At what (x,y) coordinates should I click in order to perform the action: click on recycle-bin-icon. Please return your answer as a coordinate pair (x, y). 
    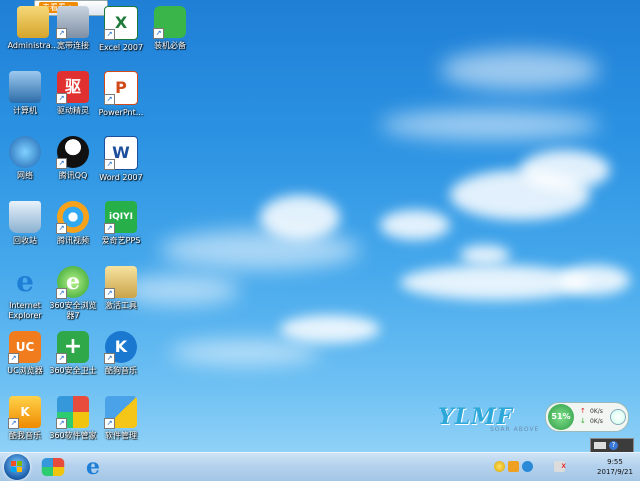
    Looking at the image, I should click on (25, 217).